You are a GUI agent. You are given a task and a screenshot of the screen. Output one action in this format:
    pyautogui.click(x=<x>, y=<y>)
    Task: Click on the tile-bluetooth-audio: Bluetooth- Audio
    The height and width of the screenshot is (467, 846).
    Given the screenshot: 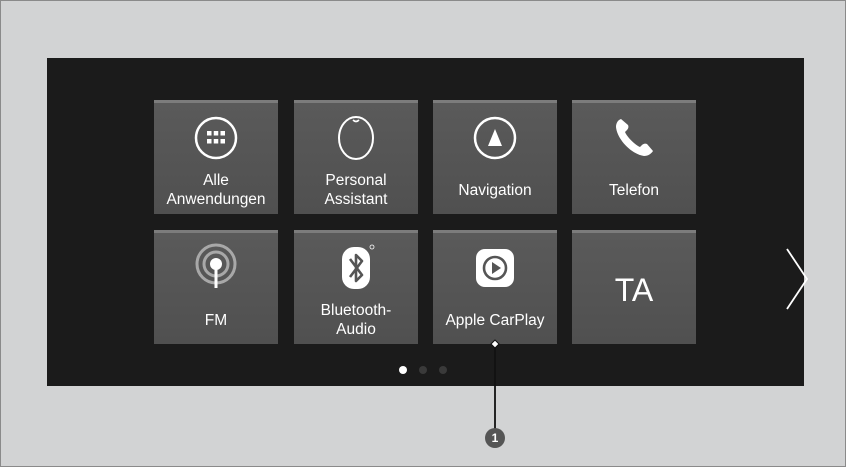 What is the action you would take?
    pyautogui.click(x=356, y=287)
    